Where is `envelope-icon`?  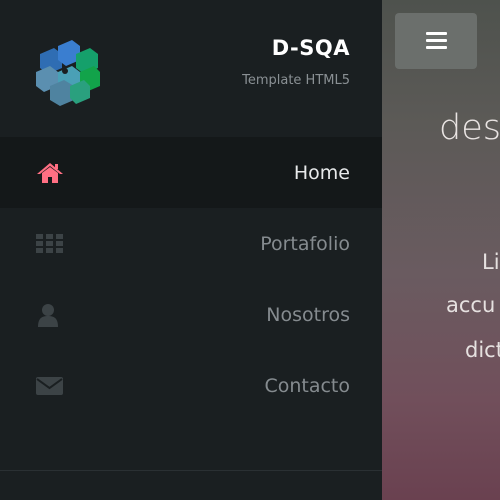
envelope-icon is located at coordinates (49, 385).